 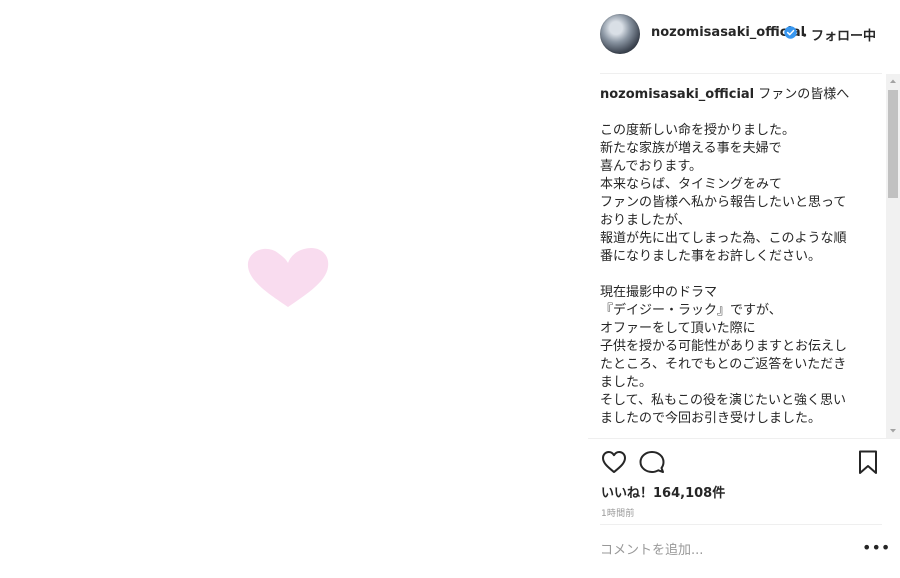 I want to click on scroll-down-icon, so click(x=893, y=431).